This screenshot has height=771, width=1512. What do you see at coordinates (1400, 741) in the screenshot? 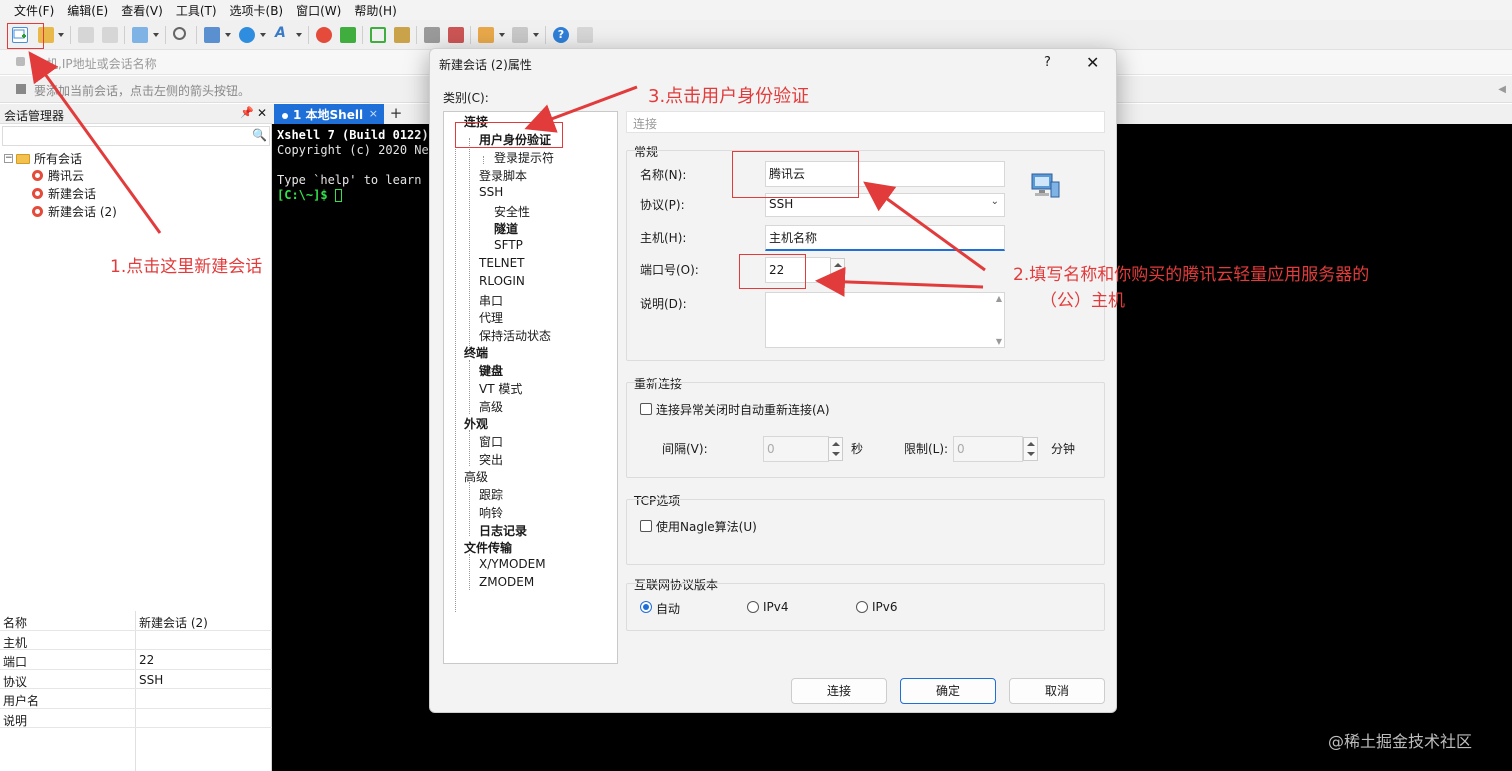
I see `watermark: @稀土掘金技术社区` at bounding box center [1400, 741].